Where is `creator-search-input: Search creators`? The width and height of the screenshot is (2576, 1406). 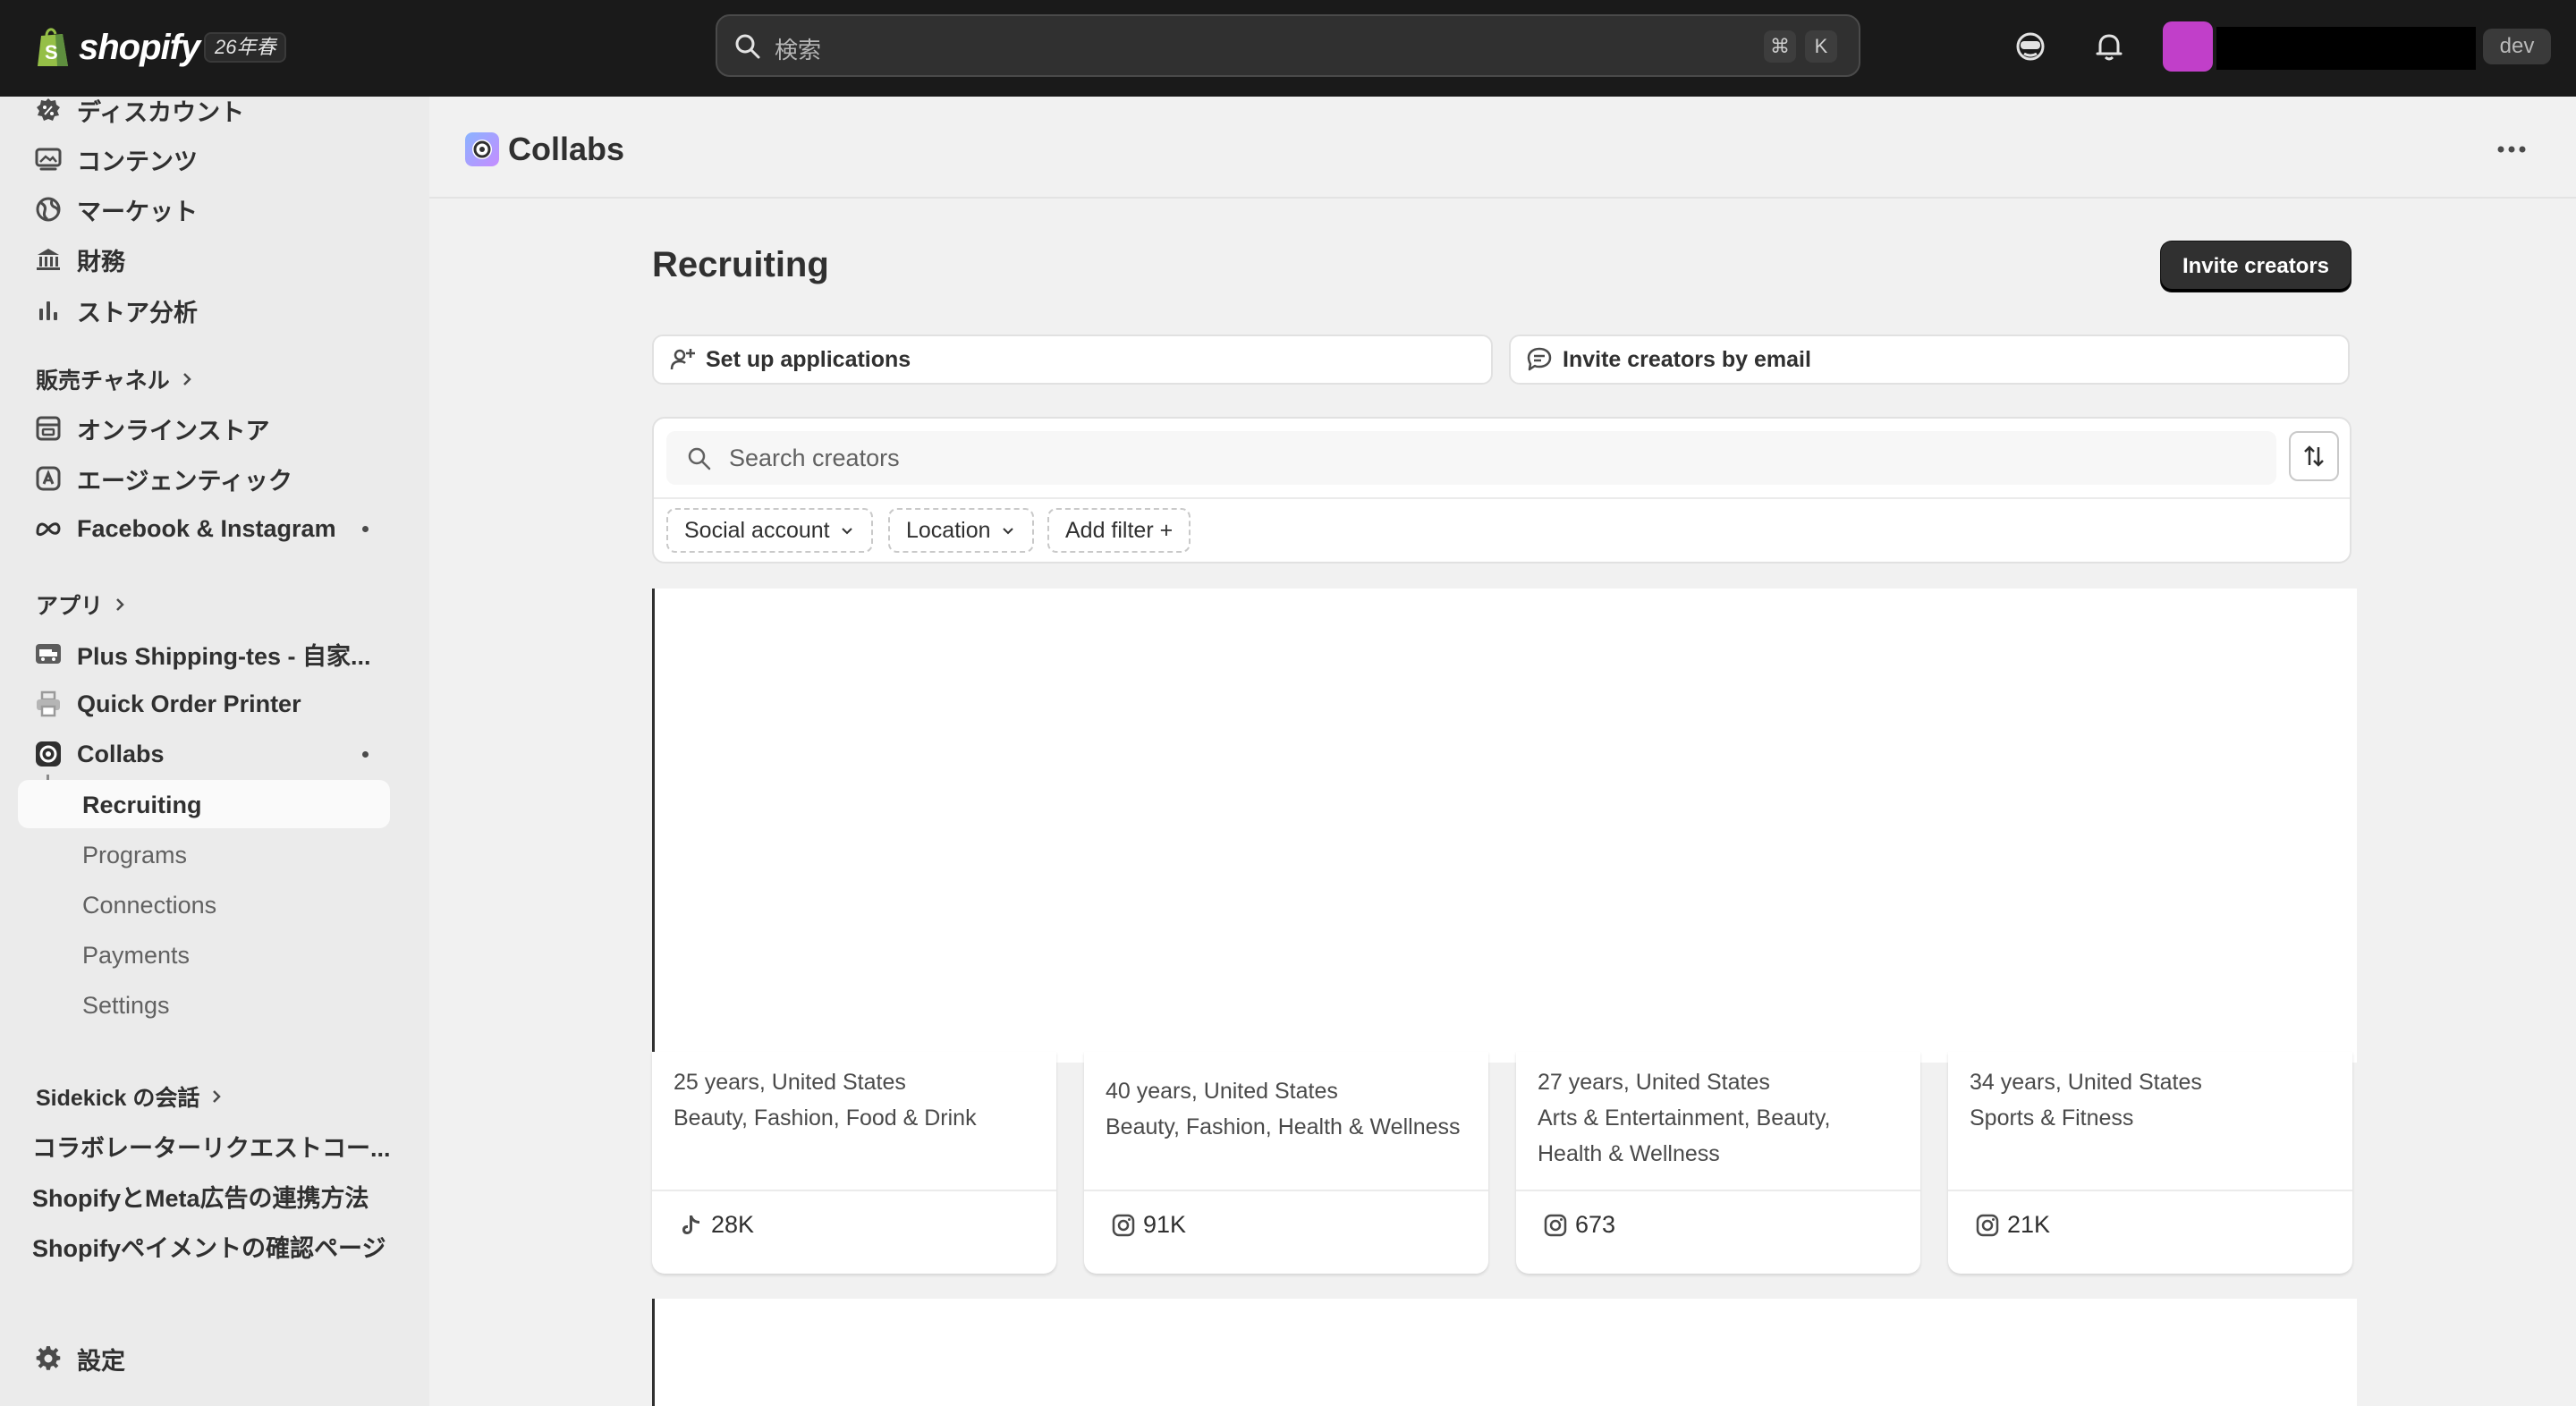 creator-search-input: Search creators is located at coordinates (1471, 458).